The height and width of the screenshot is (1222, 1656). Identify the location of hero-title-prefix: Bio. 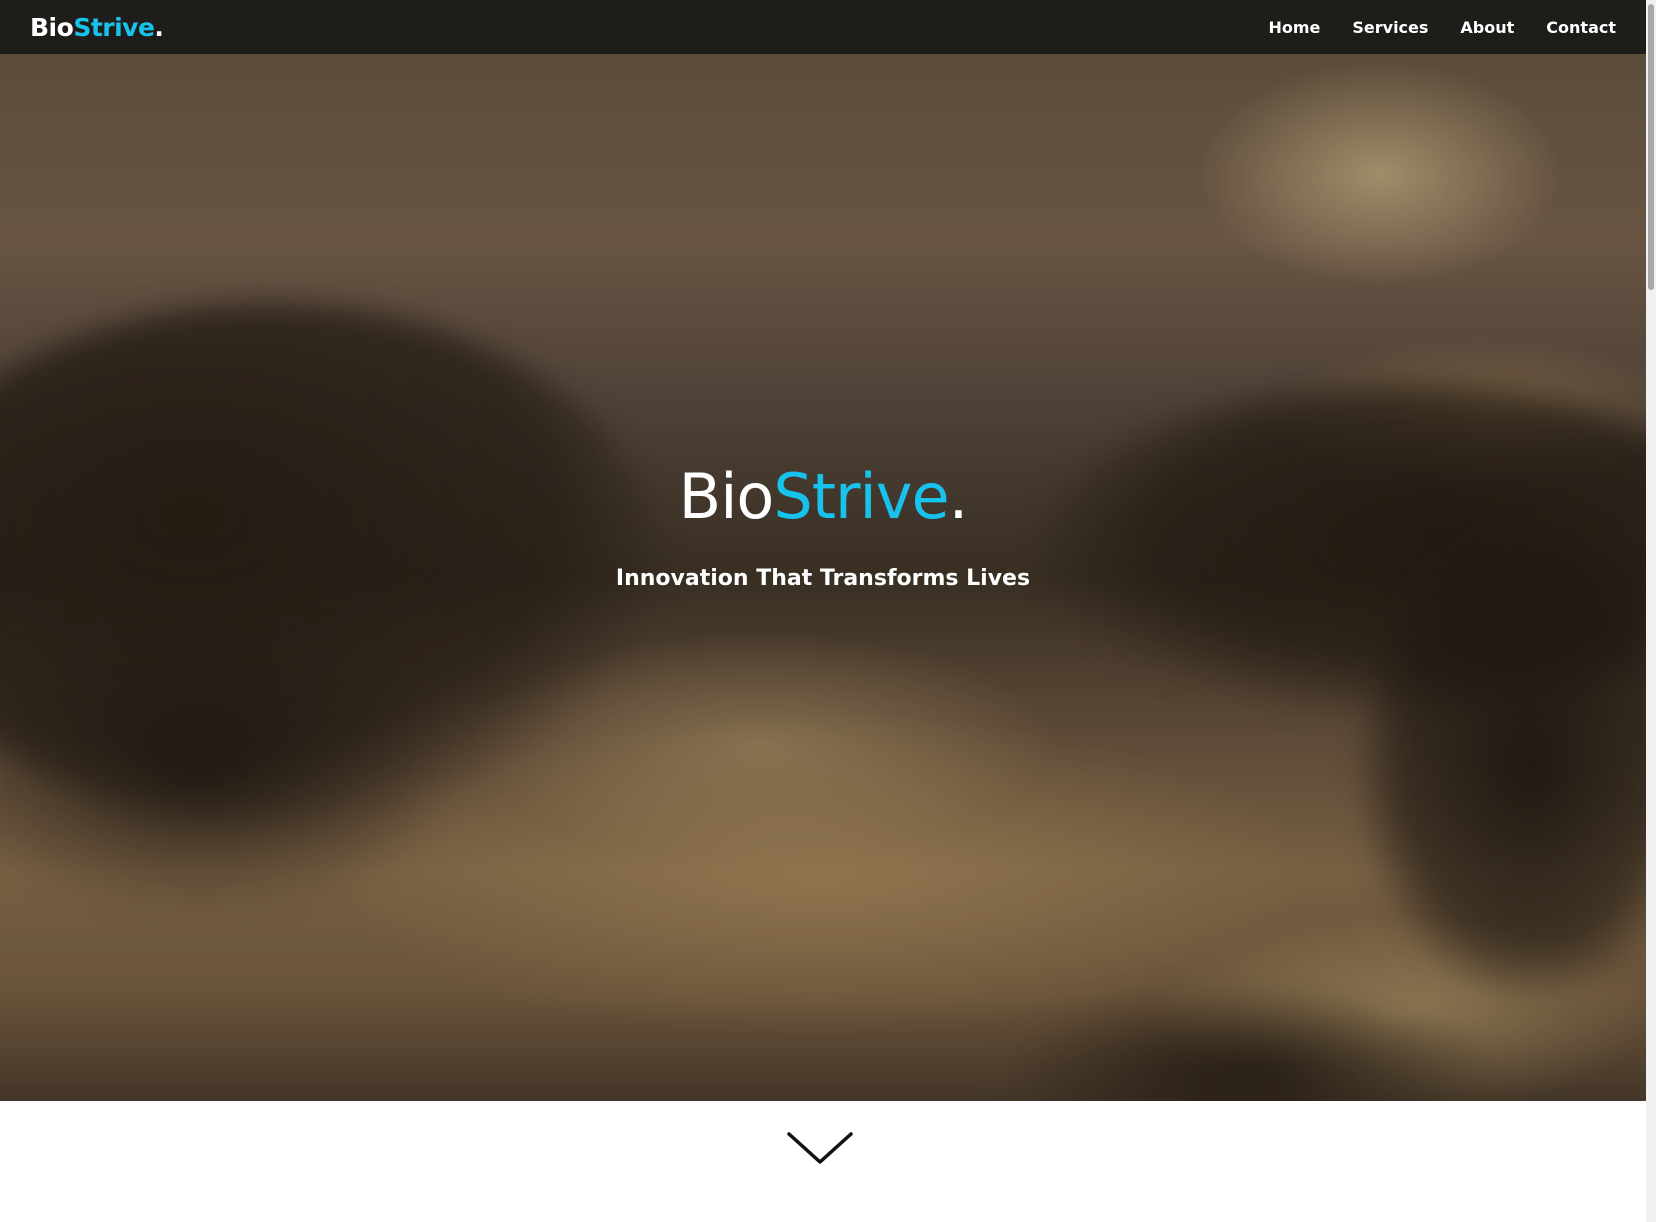
(726, 496).